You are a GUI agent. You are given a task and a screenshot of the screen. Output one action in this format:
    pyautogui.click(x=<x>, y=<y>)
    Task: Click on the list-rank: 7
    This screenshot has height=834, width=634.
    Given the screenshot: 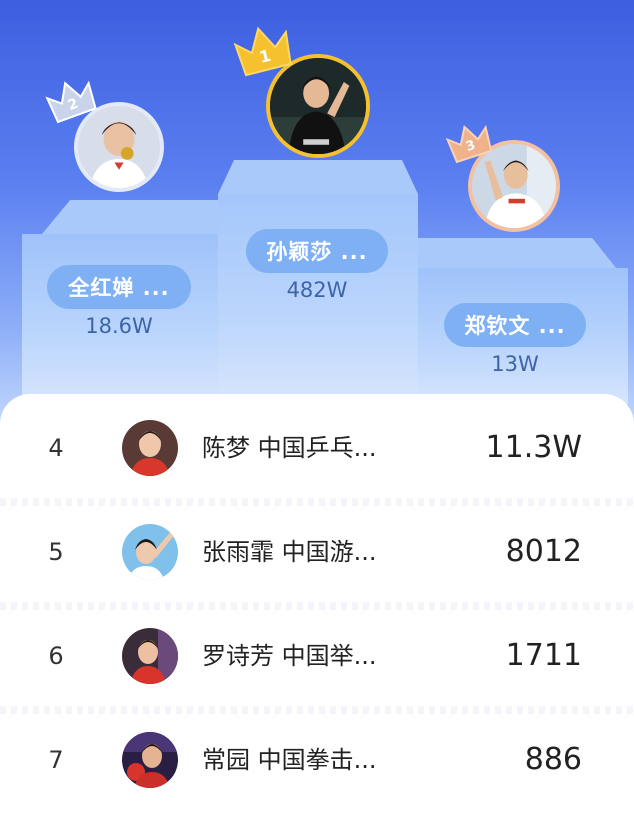 What is the action you would take?
    pyautogui.click(x=56, y=760)
    